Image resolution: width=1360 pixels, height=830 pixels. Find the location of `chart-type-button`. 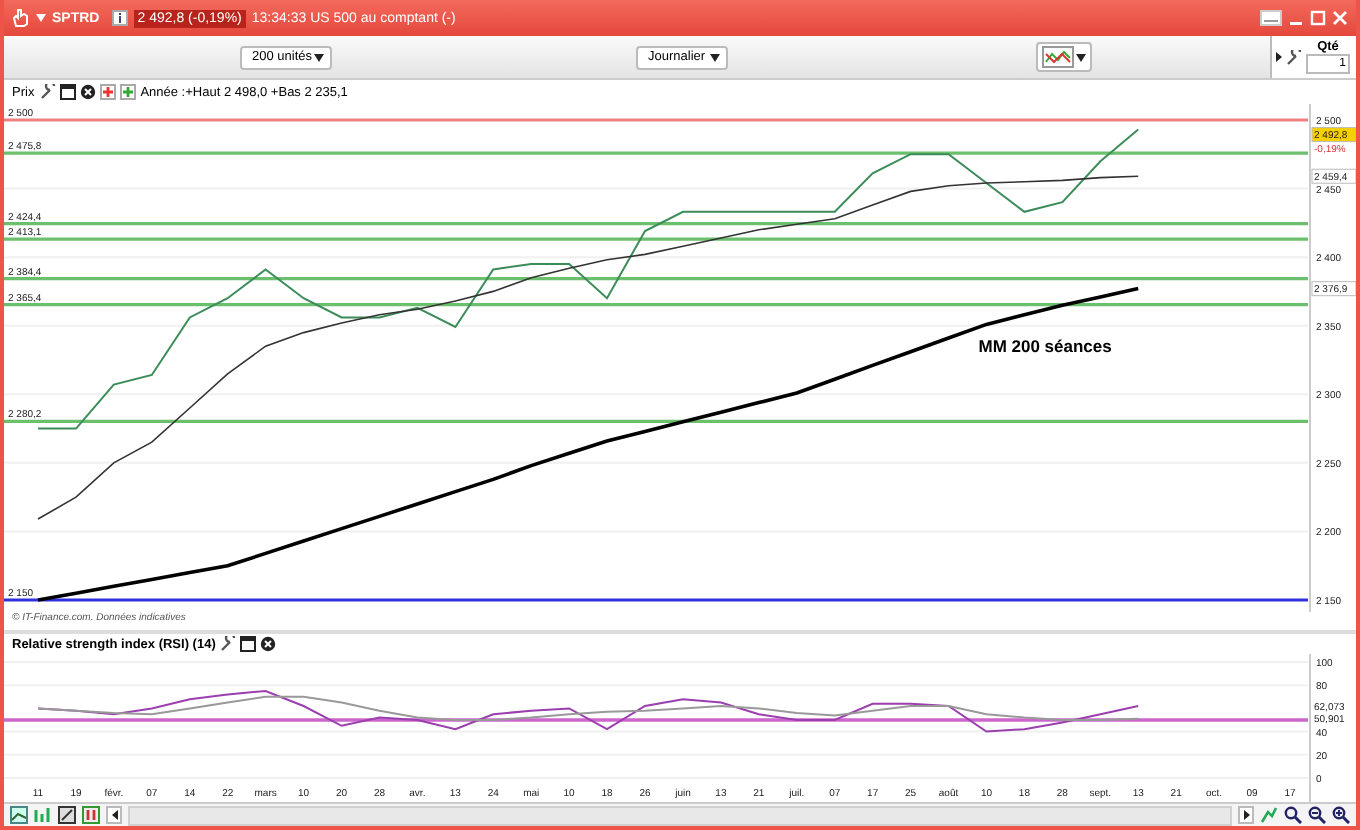

chart-type-button is located at coordinates (1064, 57).